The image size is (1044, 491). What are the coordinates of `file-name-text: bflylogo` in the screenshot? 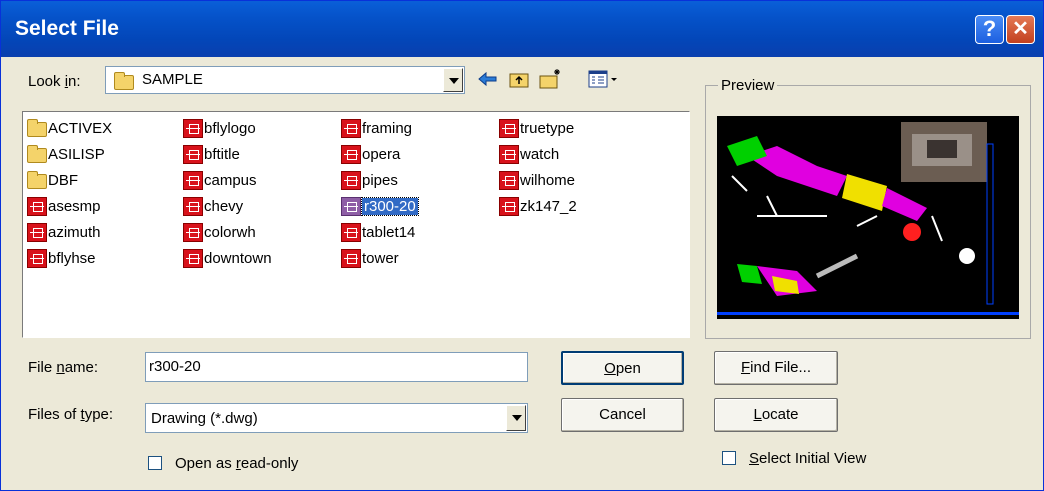 It's located at (230, 128).